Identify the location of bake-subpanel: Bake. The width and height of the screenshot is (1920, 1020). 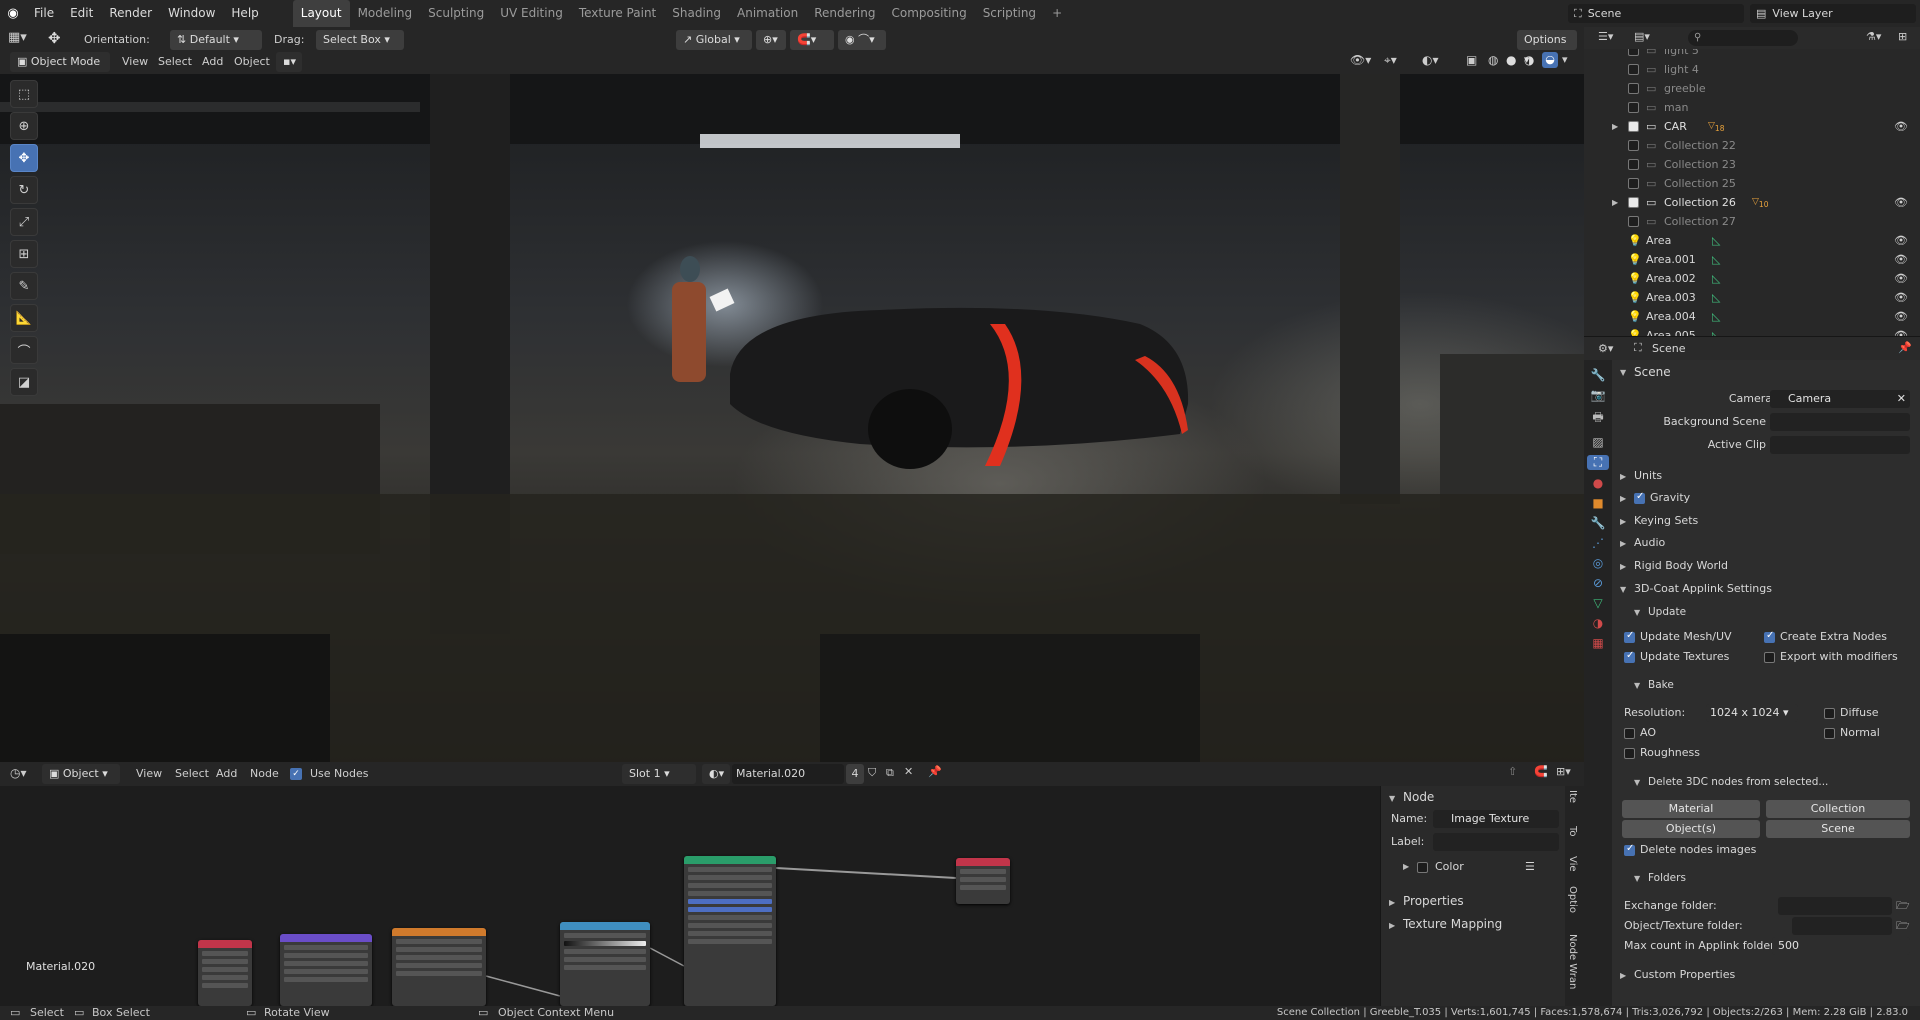
(1661, 685).